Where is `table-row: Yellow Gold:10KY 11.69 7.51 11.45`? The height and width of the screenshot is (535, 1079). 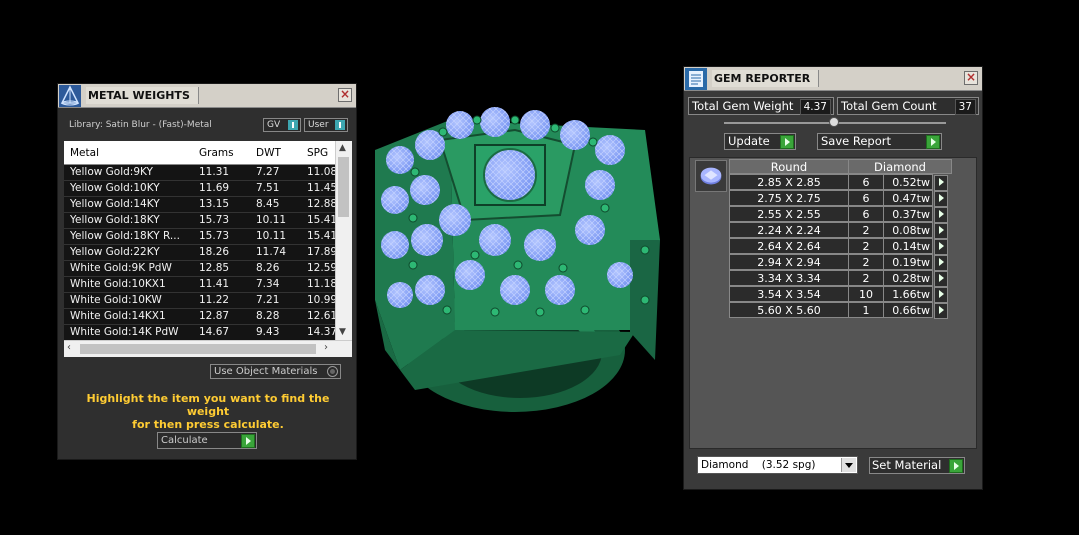
table-row: Yellow Gold:10KY 11.69 7.51 11.45 is located at coordinates (201, 189).